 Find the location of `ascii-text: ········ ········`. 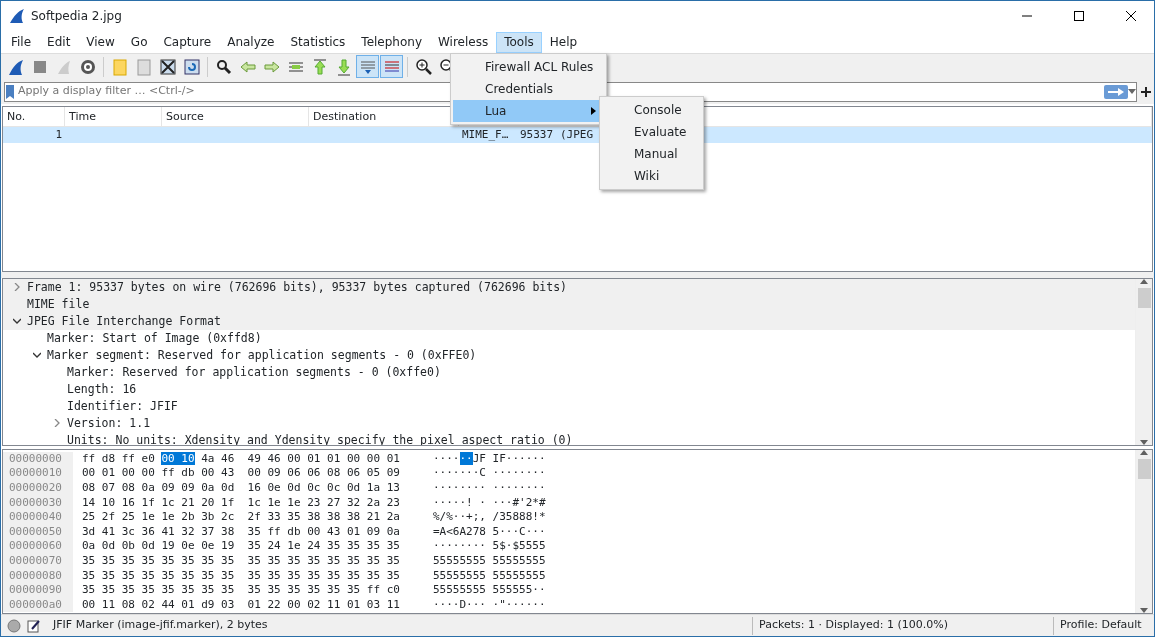

ascii-text: ········ ········ is located at coordinates (489, 488).